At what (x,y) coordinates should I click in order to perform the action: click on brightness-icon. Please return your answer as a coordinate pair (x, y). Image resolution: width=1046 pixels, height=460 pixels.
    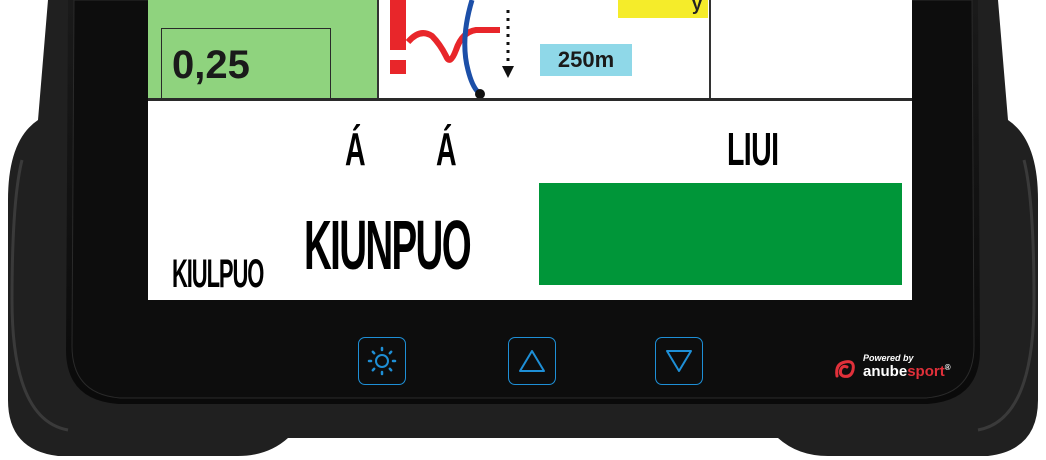
    Looking at the image, I should click on (382, 361).